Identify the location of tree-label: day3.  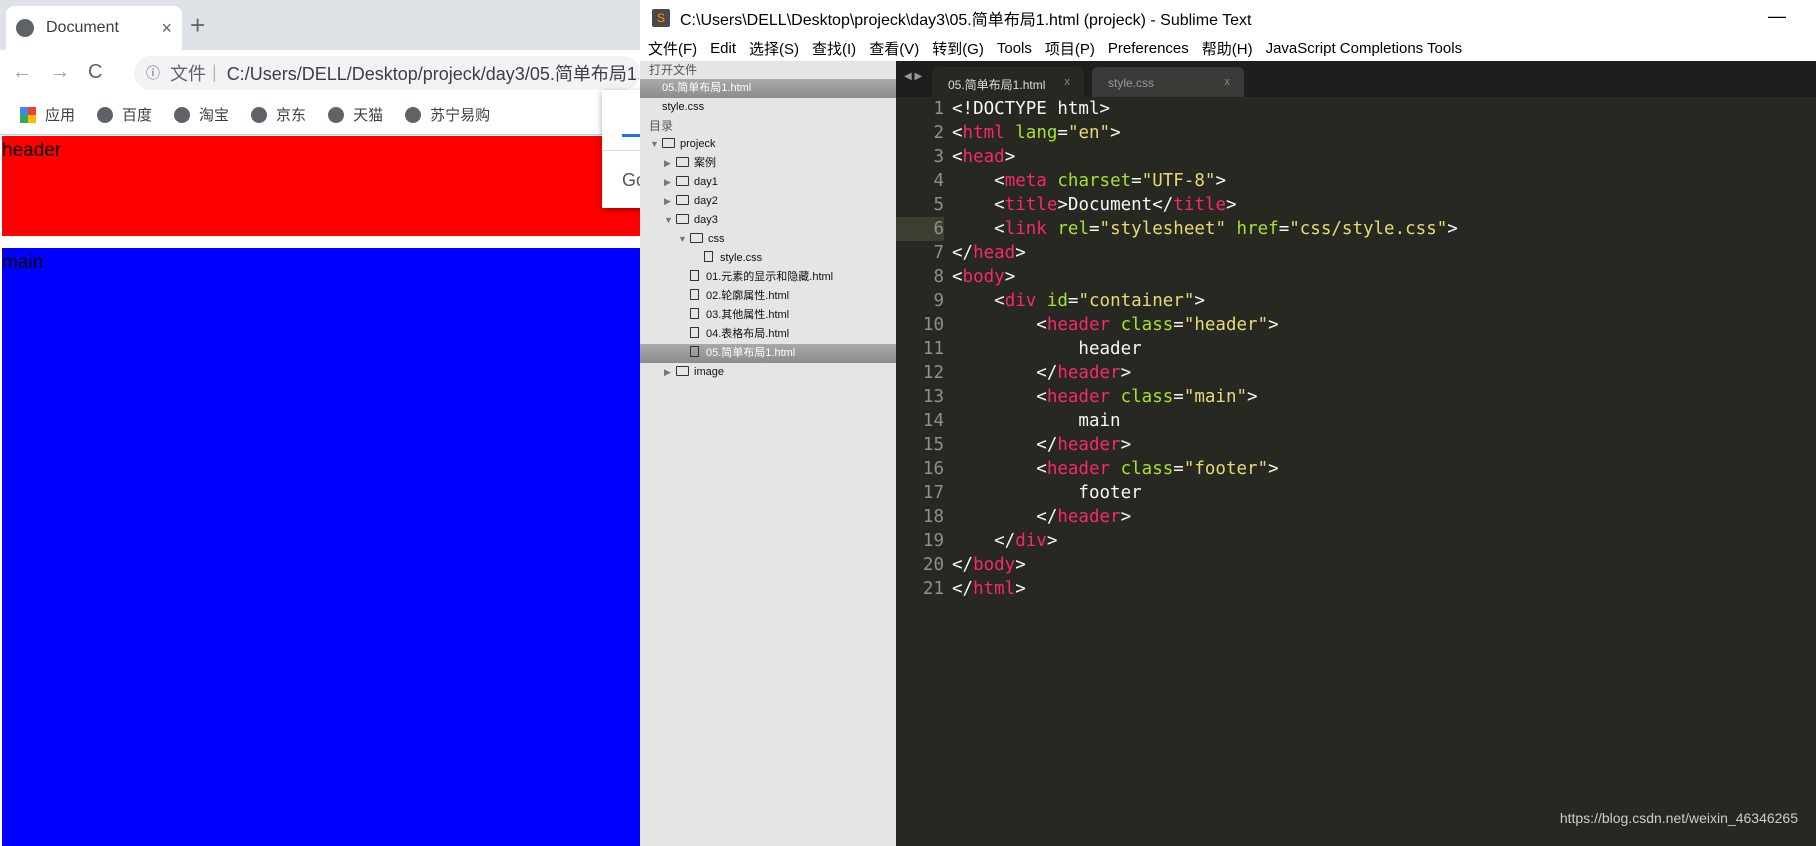
(706, 220).